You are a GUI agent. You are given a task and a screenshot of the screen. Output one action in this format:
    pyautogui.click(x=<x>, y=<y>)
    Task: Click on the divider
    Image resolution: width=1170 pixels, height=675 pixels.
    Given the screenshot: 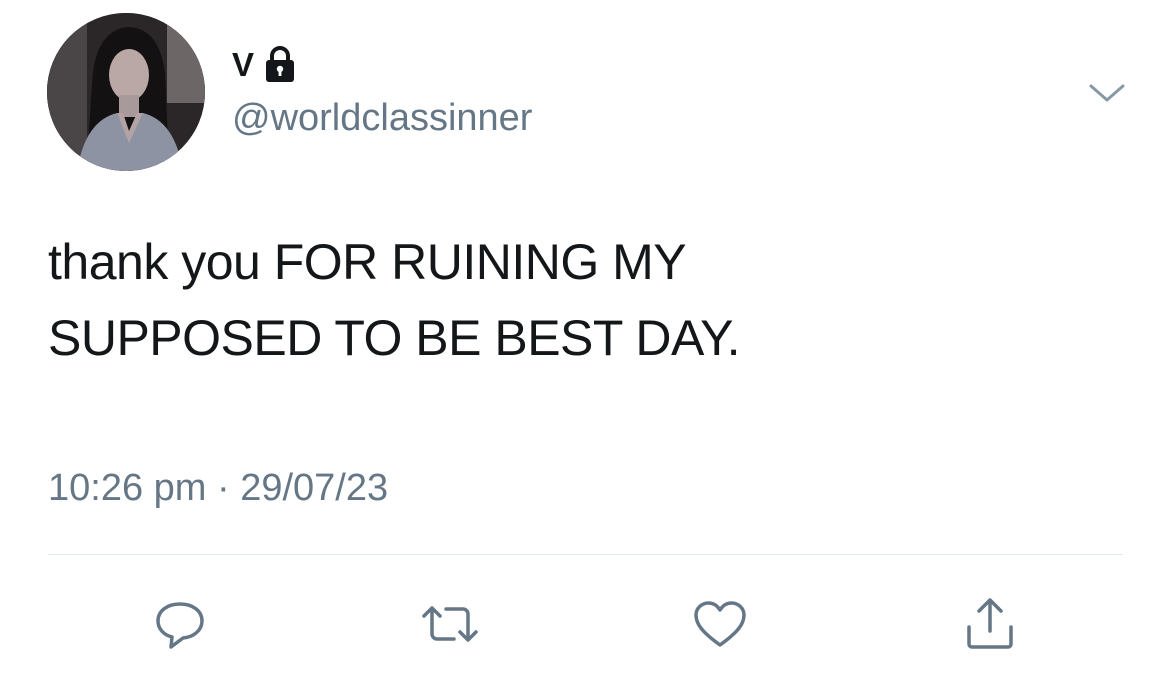 What is the action you would take?
    pyautogui.click(x=585, y=554)
    